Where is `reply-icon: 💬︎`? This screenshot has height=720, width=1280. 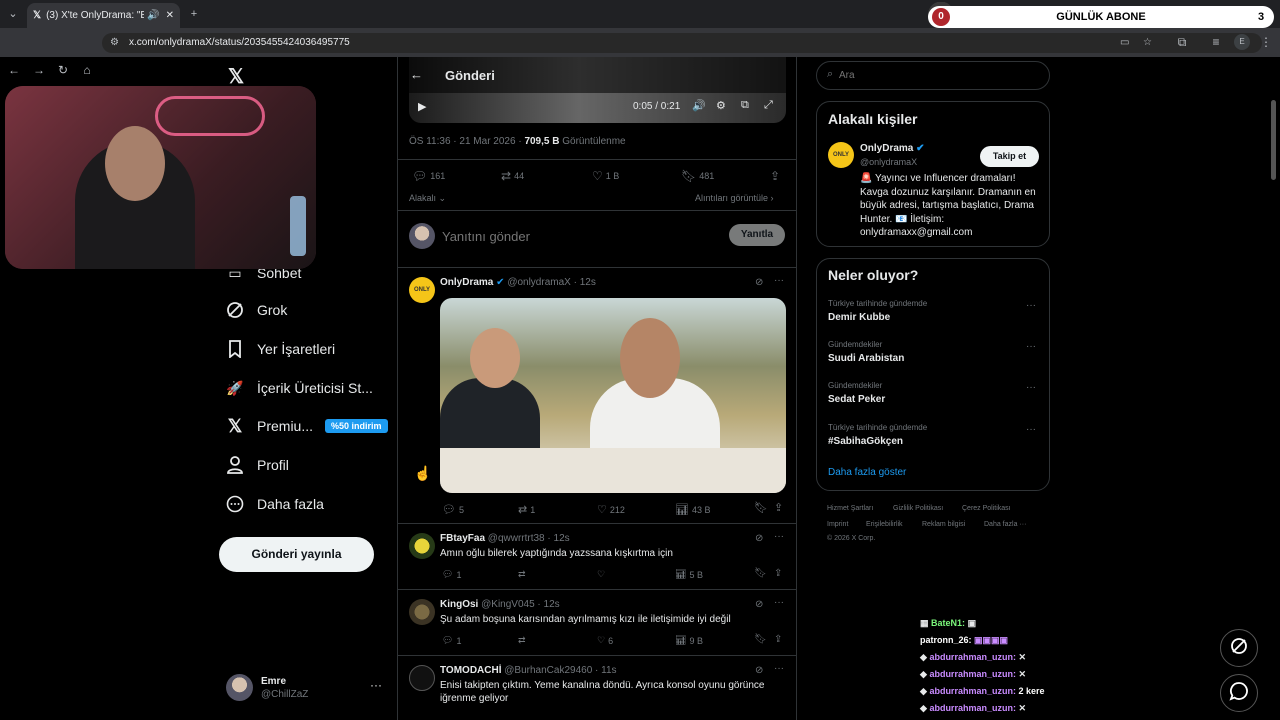 reply-icon: 💬︎ is located at coordinates (448, 574).